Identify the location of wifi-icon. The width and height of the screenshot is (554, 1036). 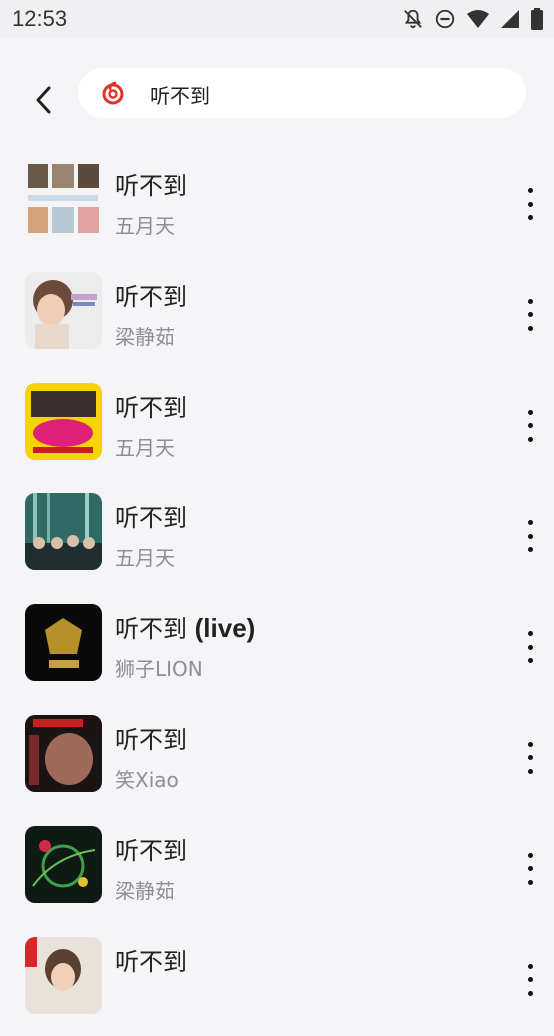
(478, 19).